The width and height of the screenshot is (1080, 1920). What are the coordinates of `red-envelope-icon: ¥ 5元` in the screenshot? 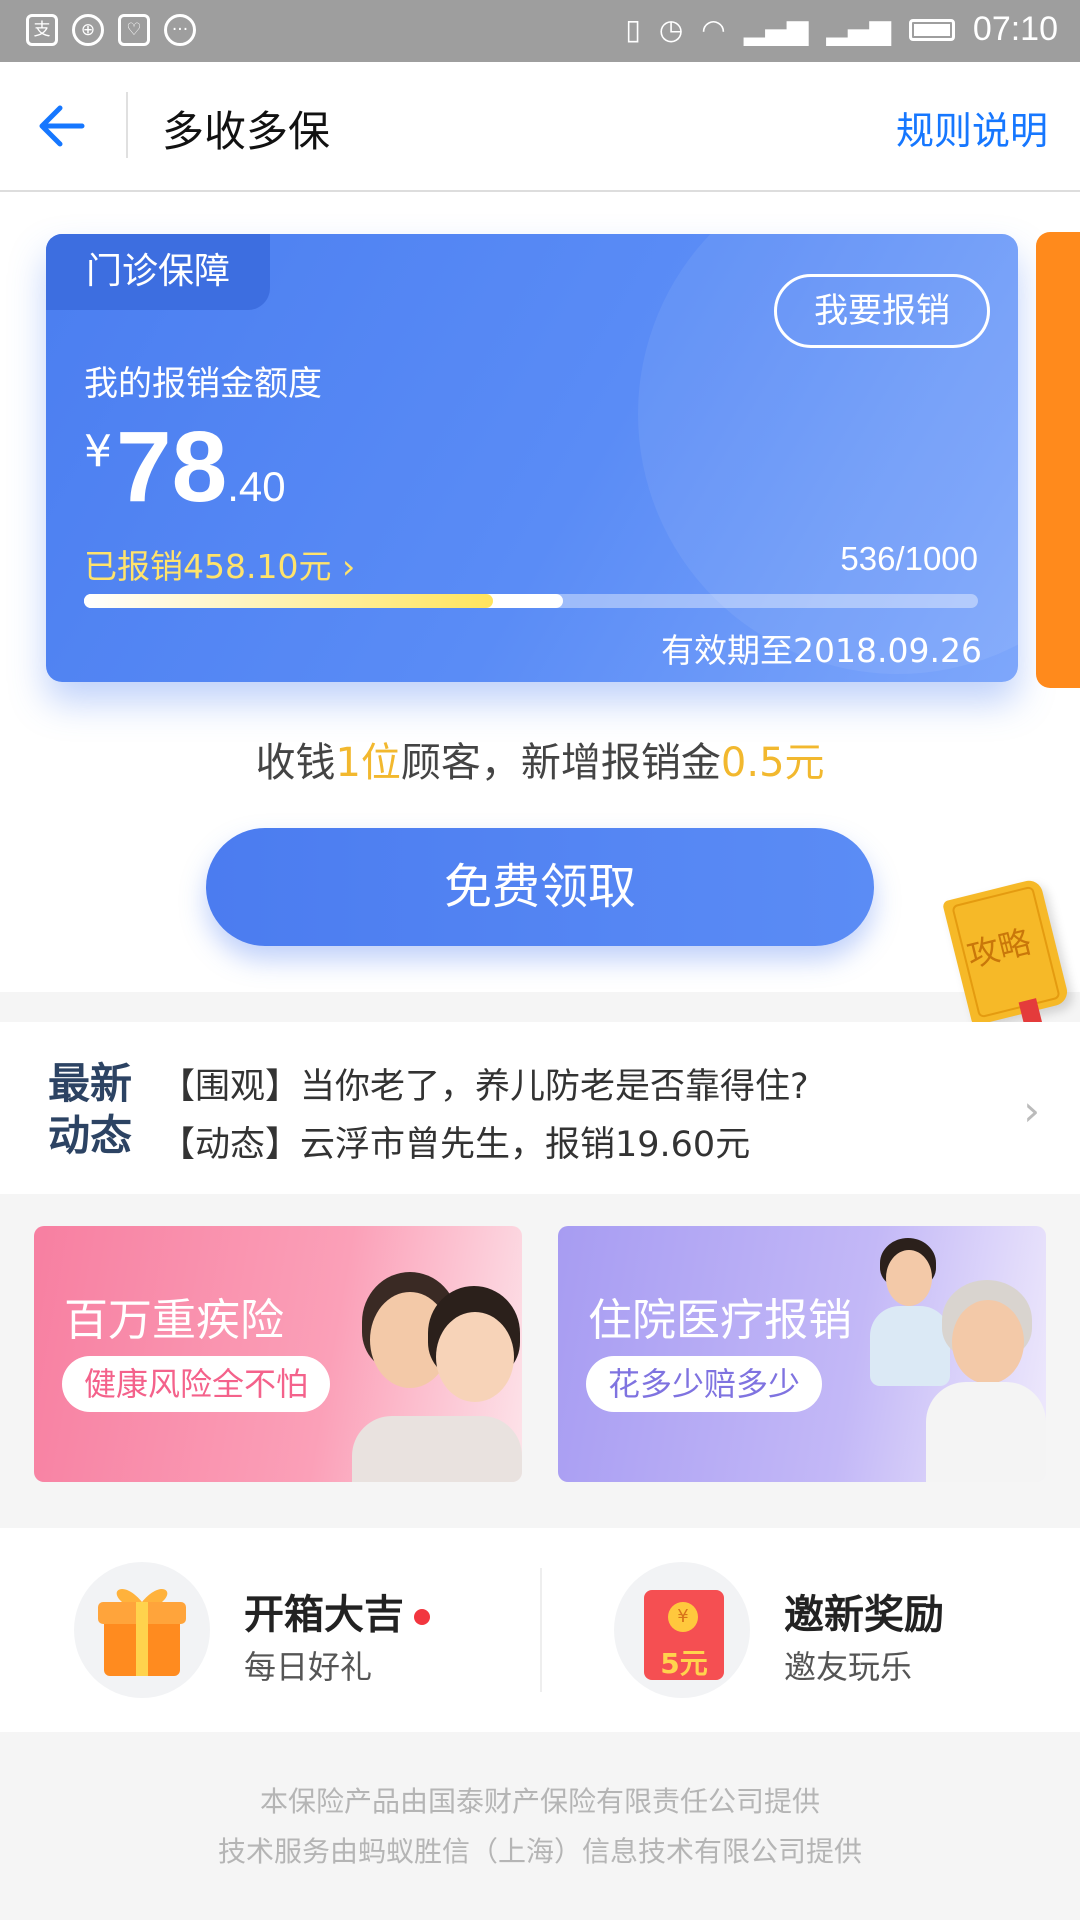 It's located at (682, 1630).